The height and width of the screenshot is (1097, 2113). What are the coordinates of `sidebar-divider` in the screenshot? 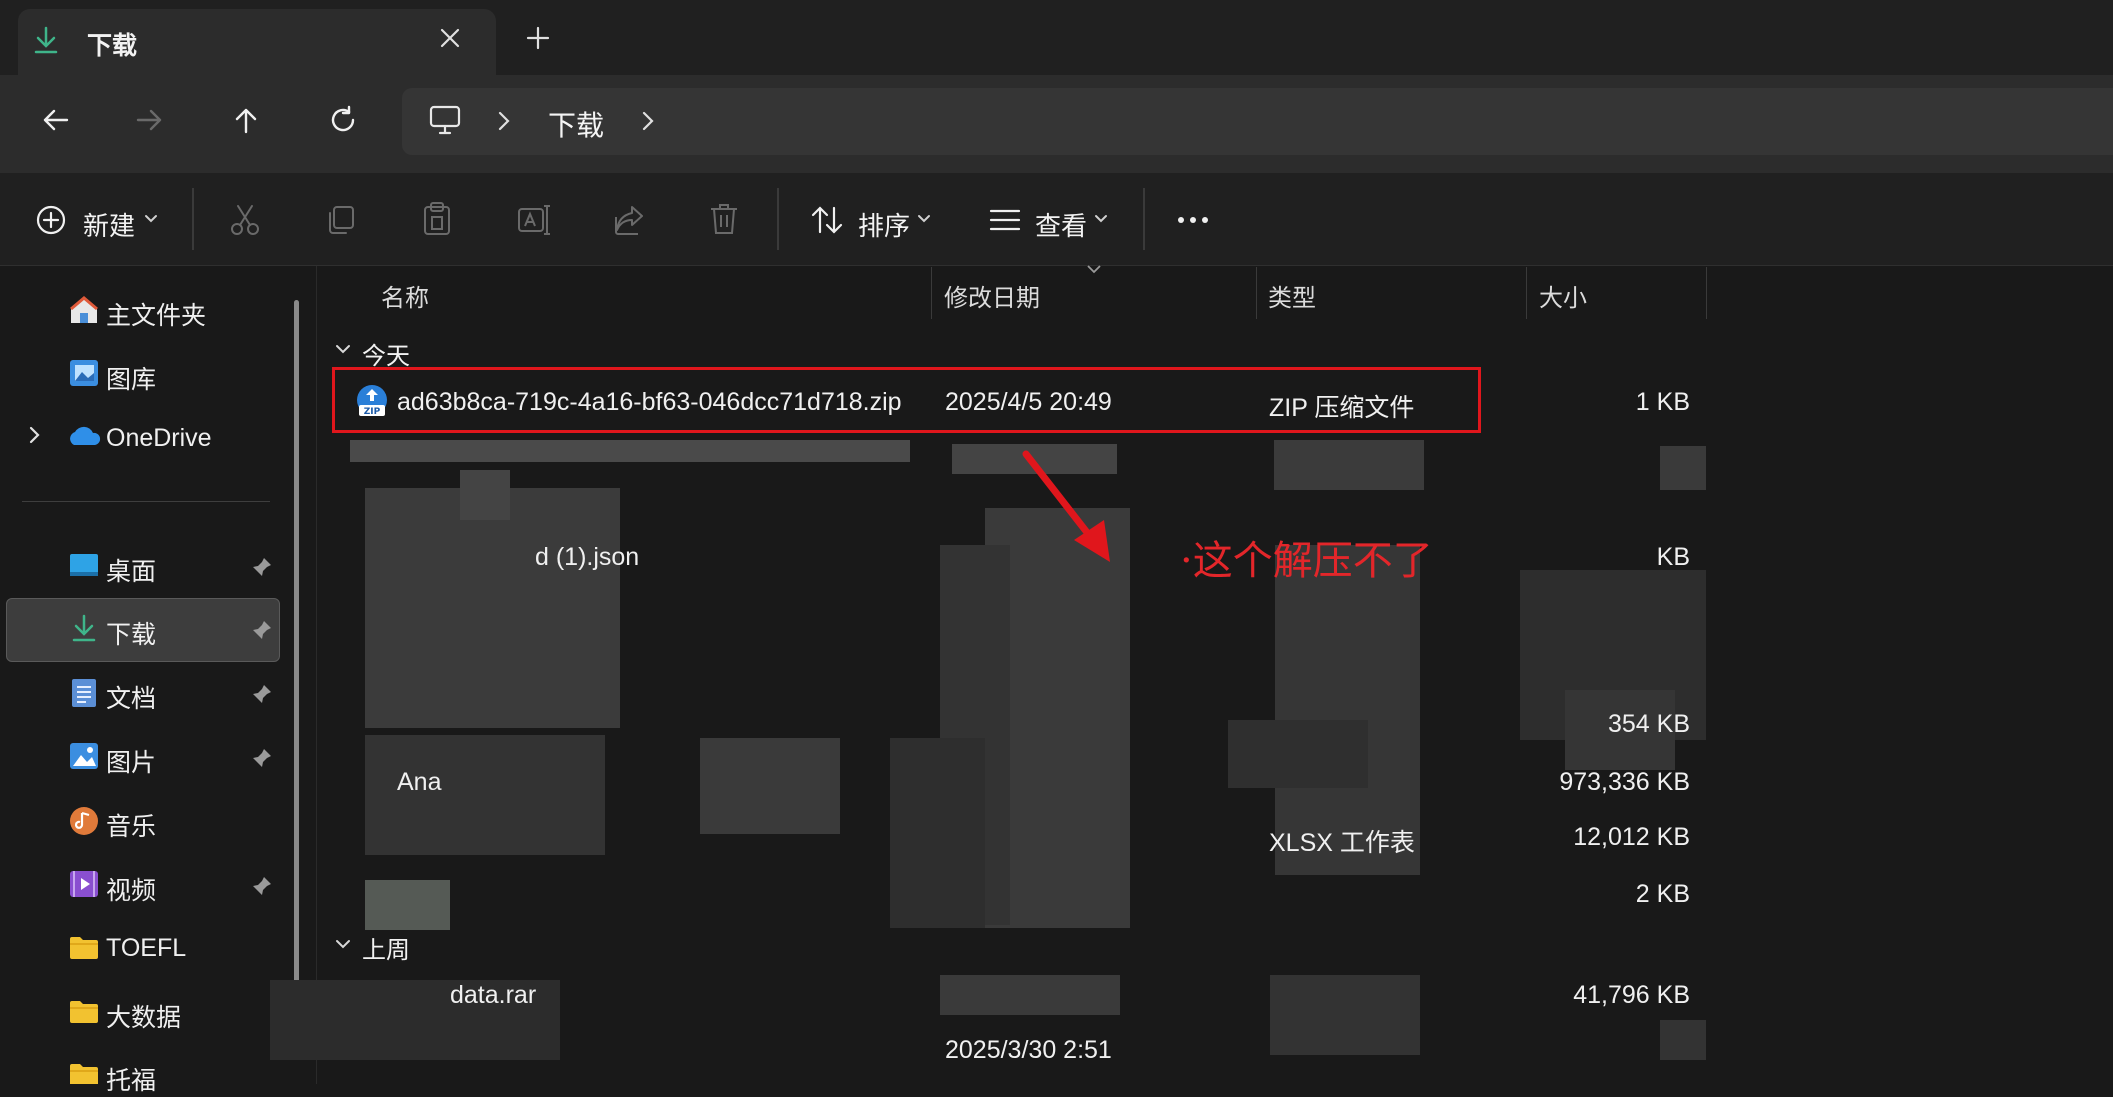 It's located at (146, 501).